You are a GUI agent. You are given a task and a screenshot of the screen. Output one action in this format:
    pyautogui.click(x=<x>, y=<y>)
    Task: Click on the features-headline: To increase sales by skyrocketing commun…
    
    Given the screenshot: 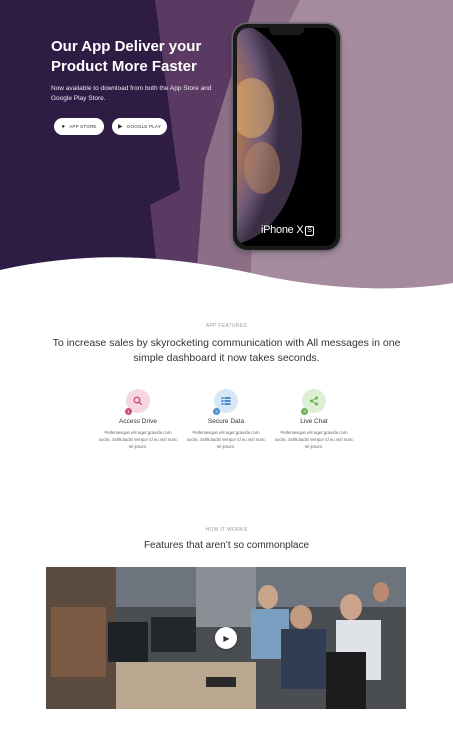 What is the action you would take?
    pyautogui.click(x=226, y=350)
    